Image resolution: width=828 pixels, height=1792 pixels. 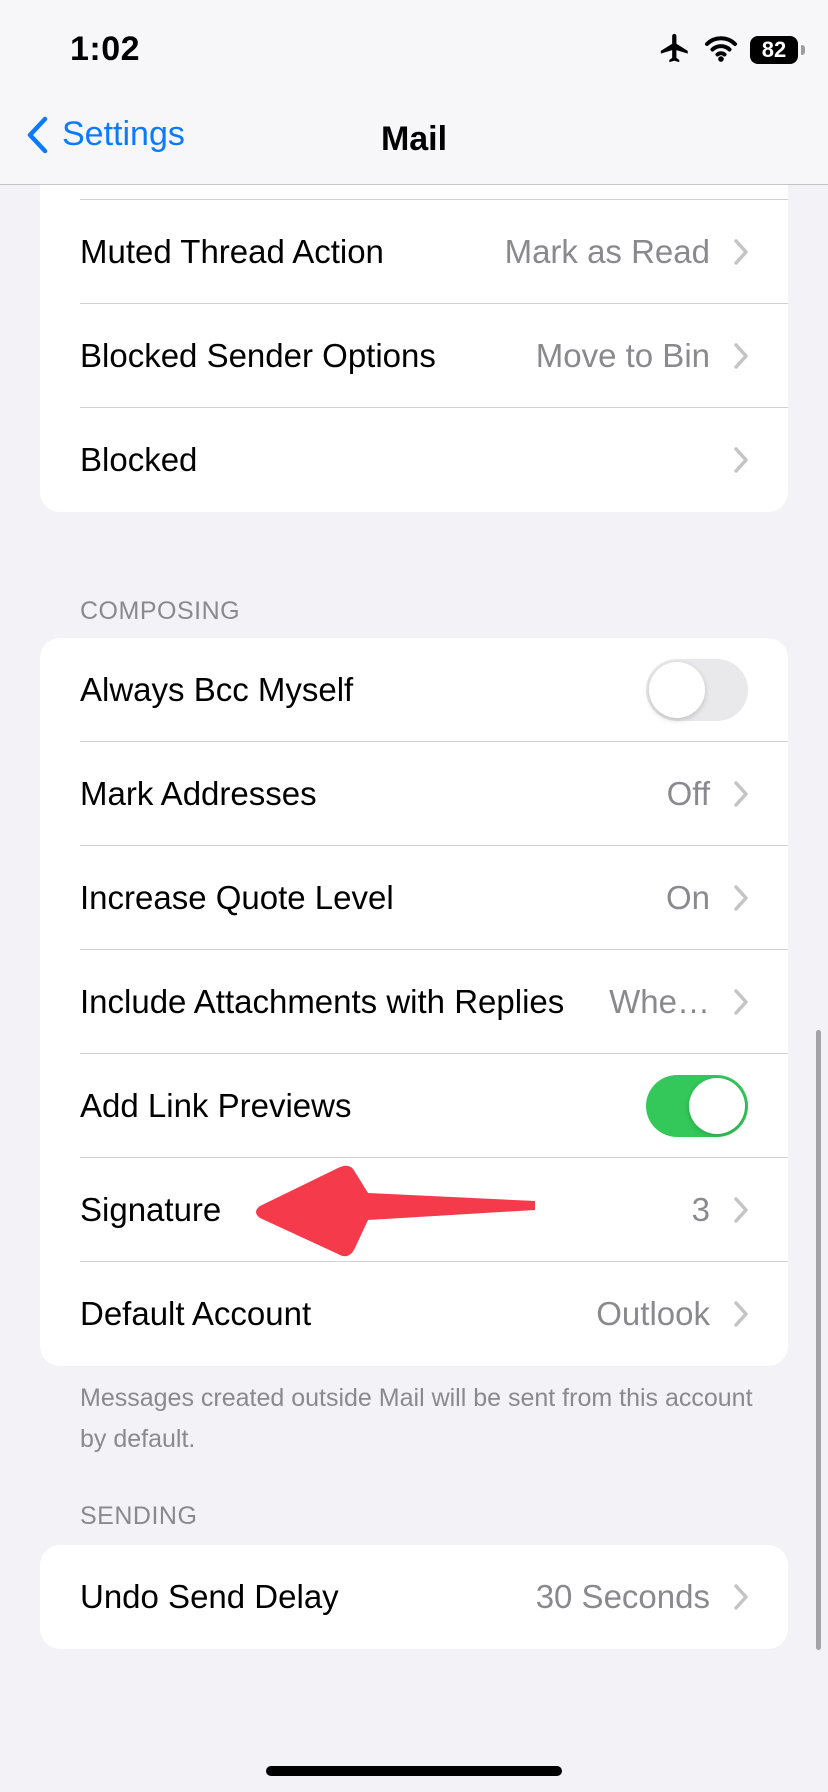 What do you see at coordinates (232, 251) in the screenshot?
I see `row-label: Muted Thread Action` at bounding box center [232, 251].